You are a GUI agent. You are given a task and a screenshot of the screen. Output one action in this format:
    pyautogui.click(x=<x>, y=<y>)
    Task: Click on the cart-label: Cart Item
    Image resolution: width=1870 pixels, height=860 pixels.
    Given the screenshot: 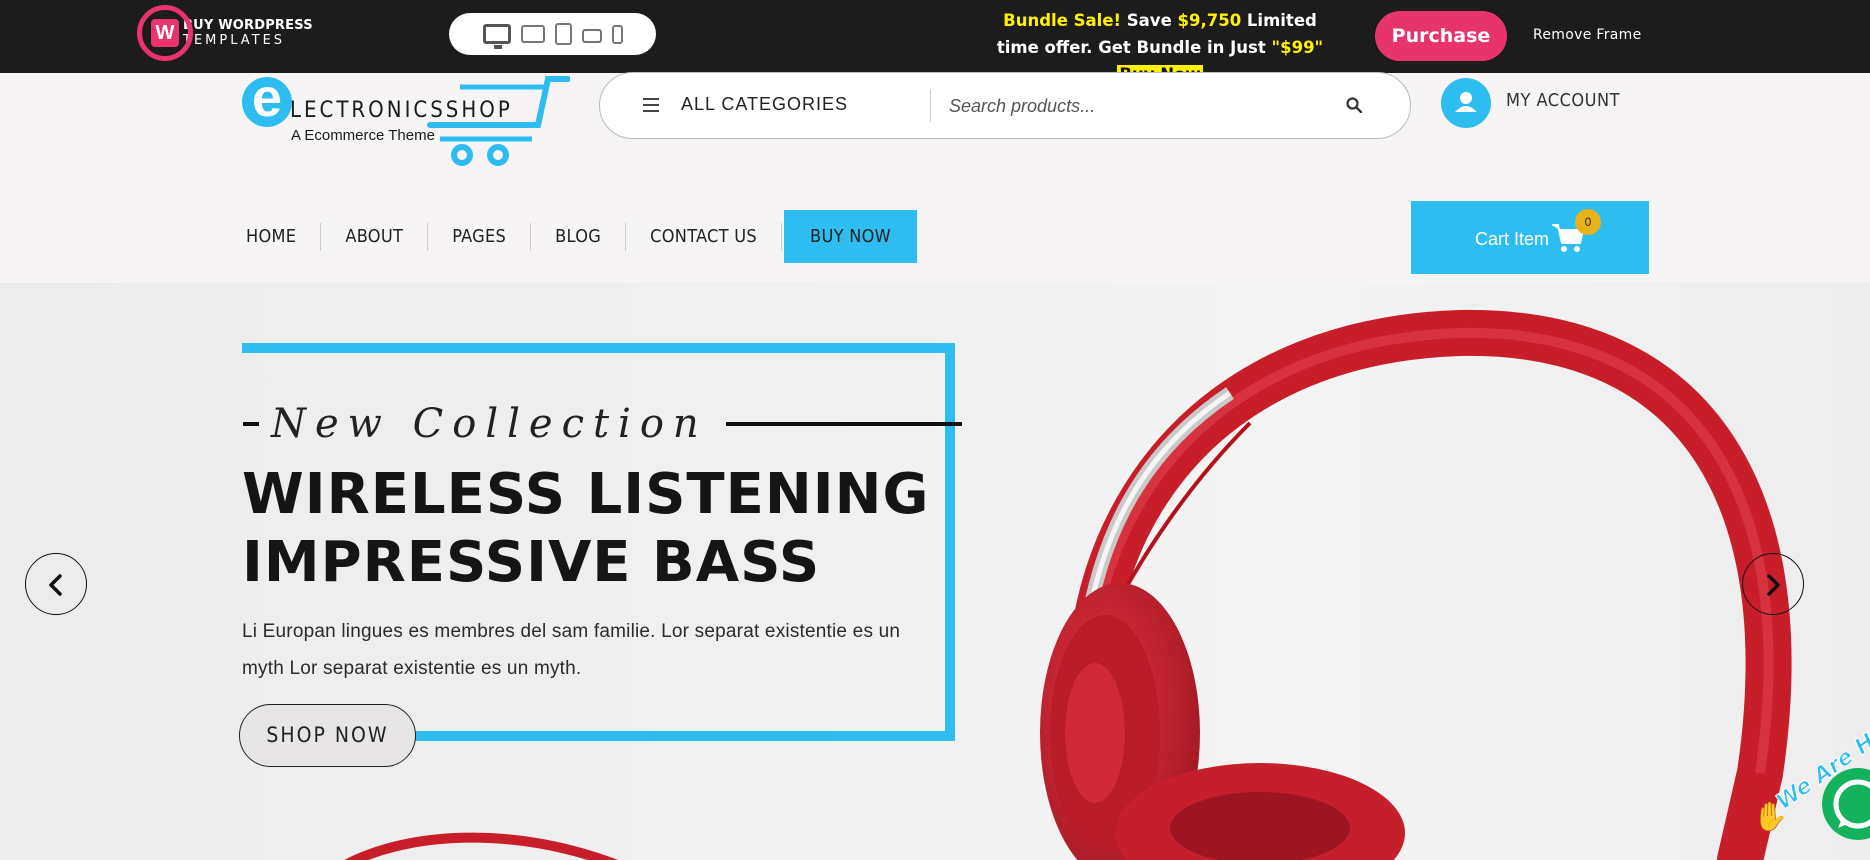 What is the action you would take?
    pyautogui.click(x=1512, y=239)
    